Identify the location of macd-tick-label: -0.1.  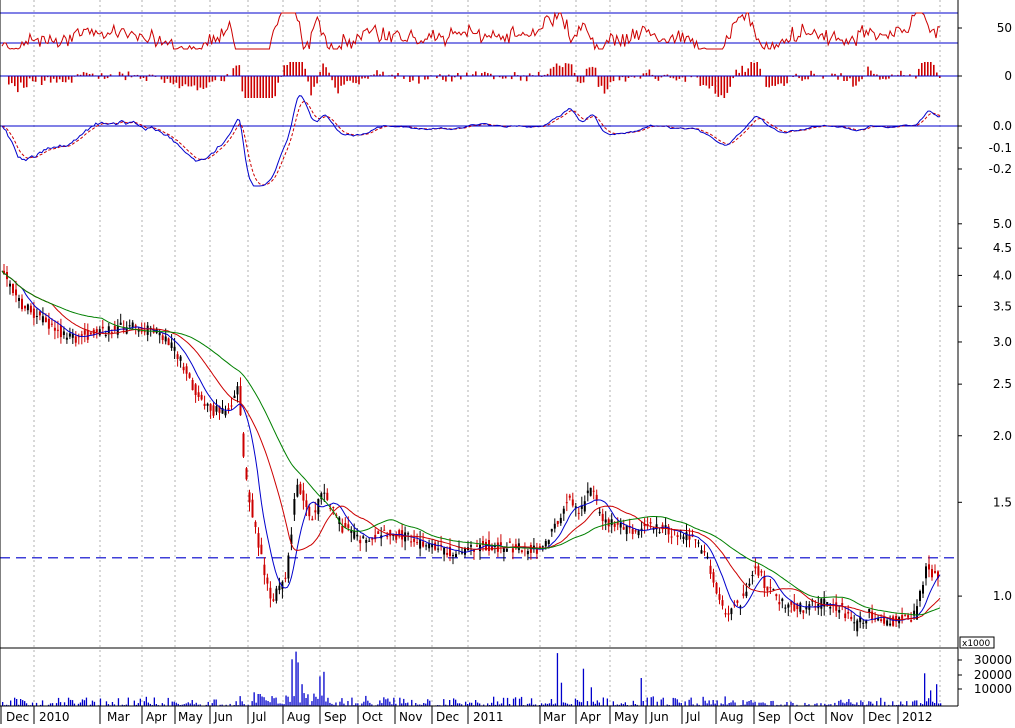
(1000, 148).